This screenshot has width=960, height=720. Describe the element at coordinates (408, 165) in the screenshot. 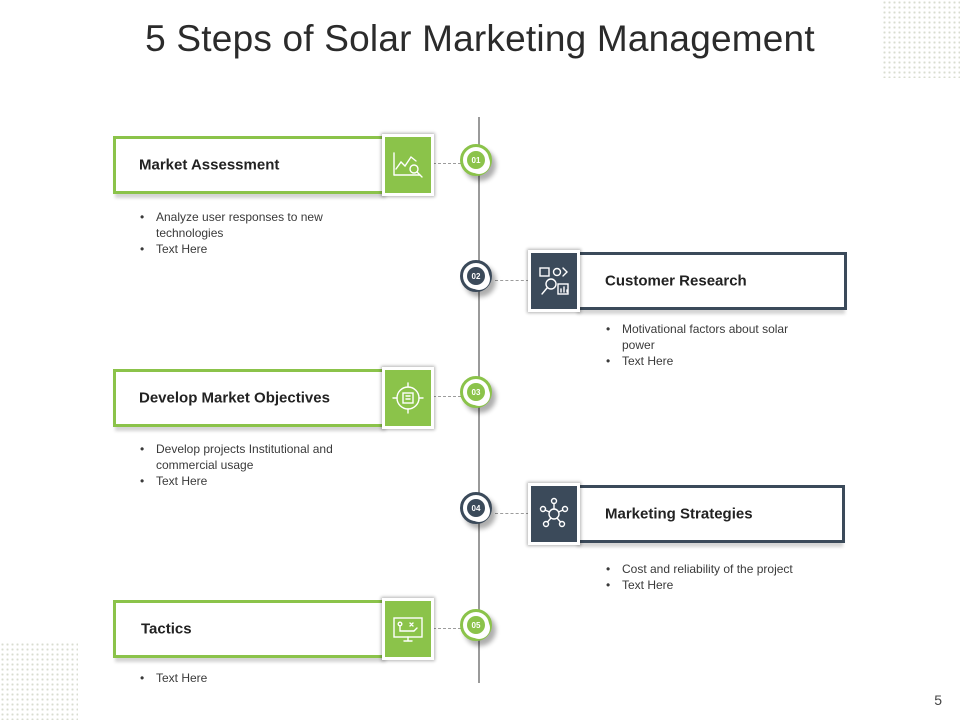

I see `chart-magnifier-icon` at that location.